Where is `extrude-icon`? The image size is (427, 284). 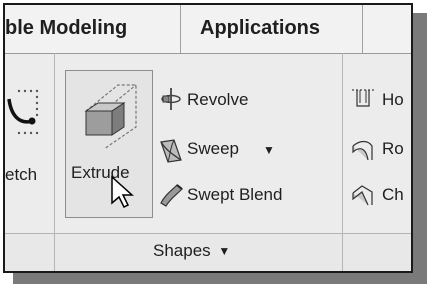
extrude-icon is located at coordinates (110, 116).